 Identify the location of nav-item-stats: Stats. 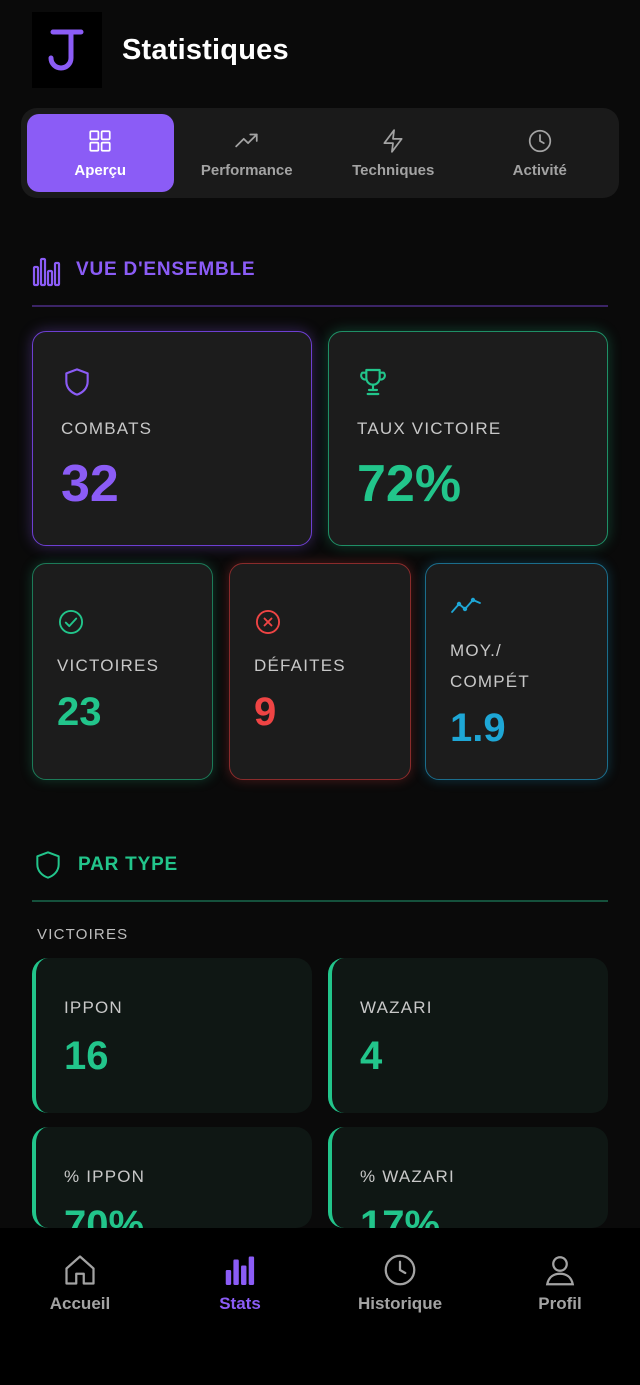
(240, 1306).